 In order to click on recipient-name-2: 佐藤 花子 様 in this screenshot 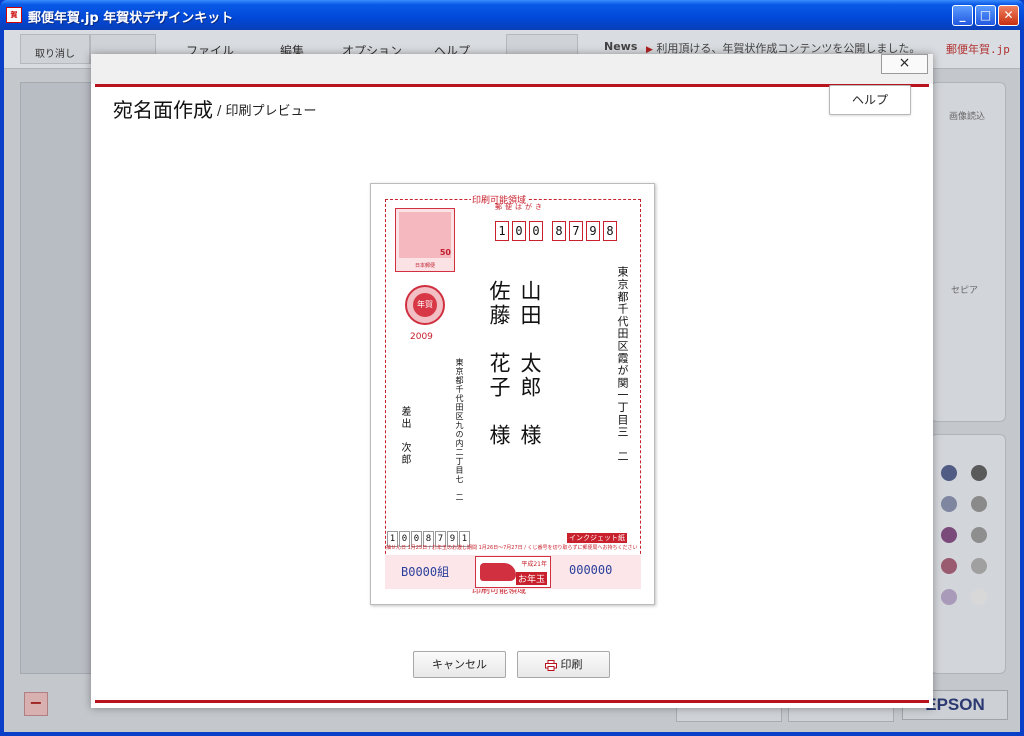, I will do `click(499, 364)`.